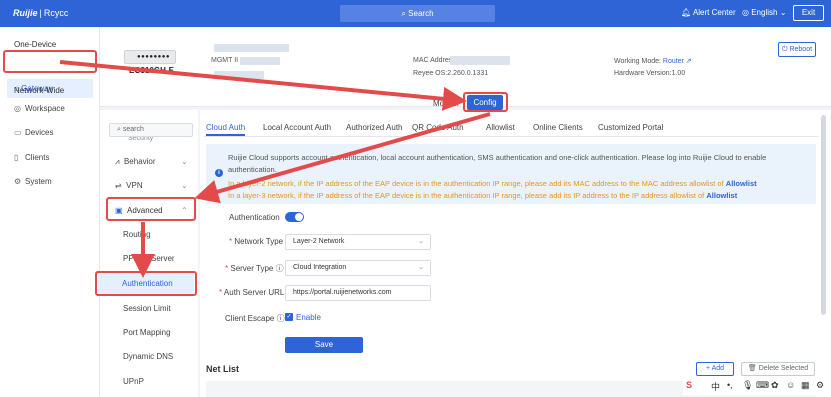 The height and width of the screenshot is (397, 831). Describe the element at coordinates (342, 158) in the screenshot. I see `arrow-config-to-advanced` at that location.